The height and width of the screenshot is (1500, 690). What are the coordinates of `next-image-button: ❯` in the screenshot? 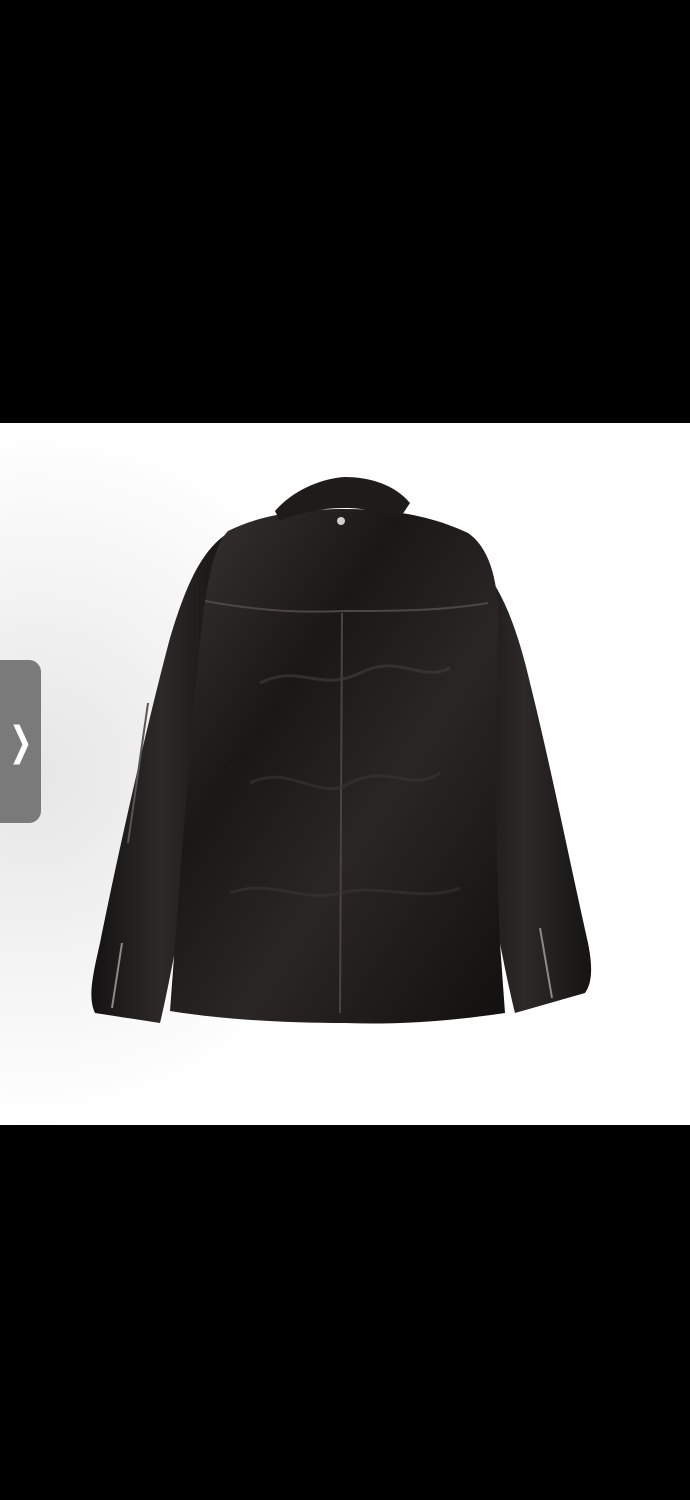 It's located at (20, 741).